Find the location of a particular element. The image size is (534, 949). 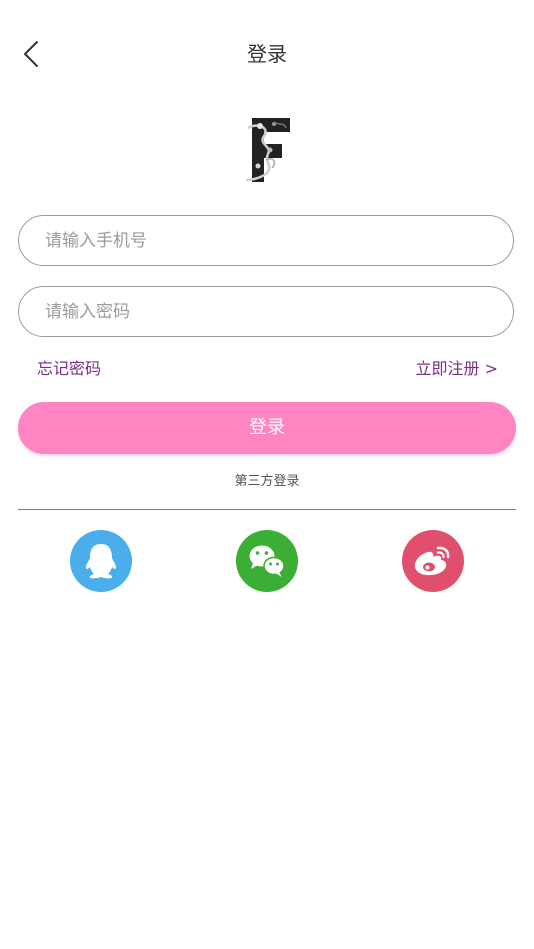

password-field is located at coordinates (266, 311).